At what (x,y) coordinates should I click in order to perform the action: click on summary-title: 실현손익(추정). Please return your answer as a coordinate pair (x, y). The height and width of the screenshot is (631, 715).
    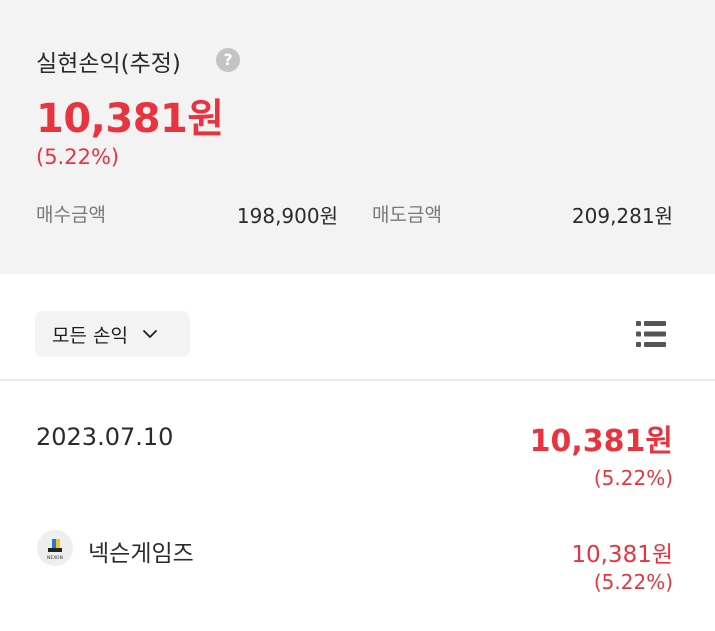
    Looking at the image, I should click on (108, 64).